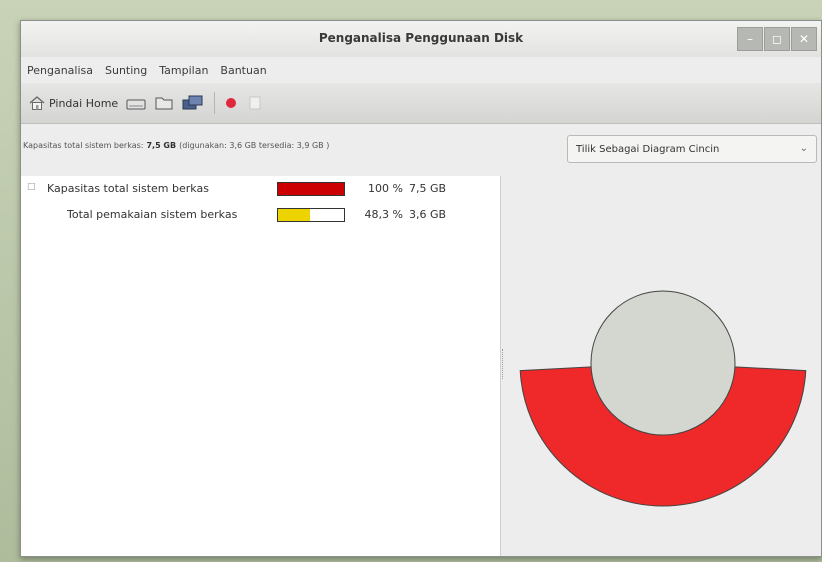 This screenshot has width=822, height=562. What do you see at coordinates (428, 188) in the screenshot?
I see `row-size: 7,5 GB` at bounding box center [428, 188].